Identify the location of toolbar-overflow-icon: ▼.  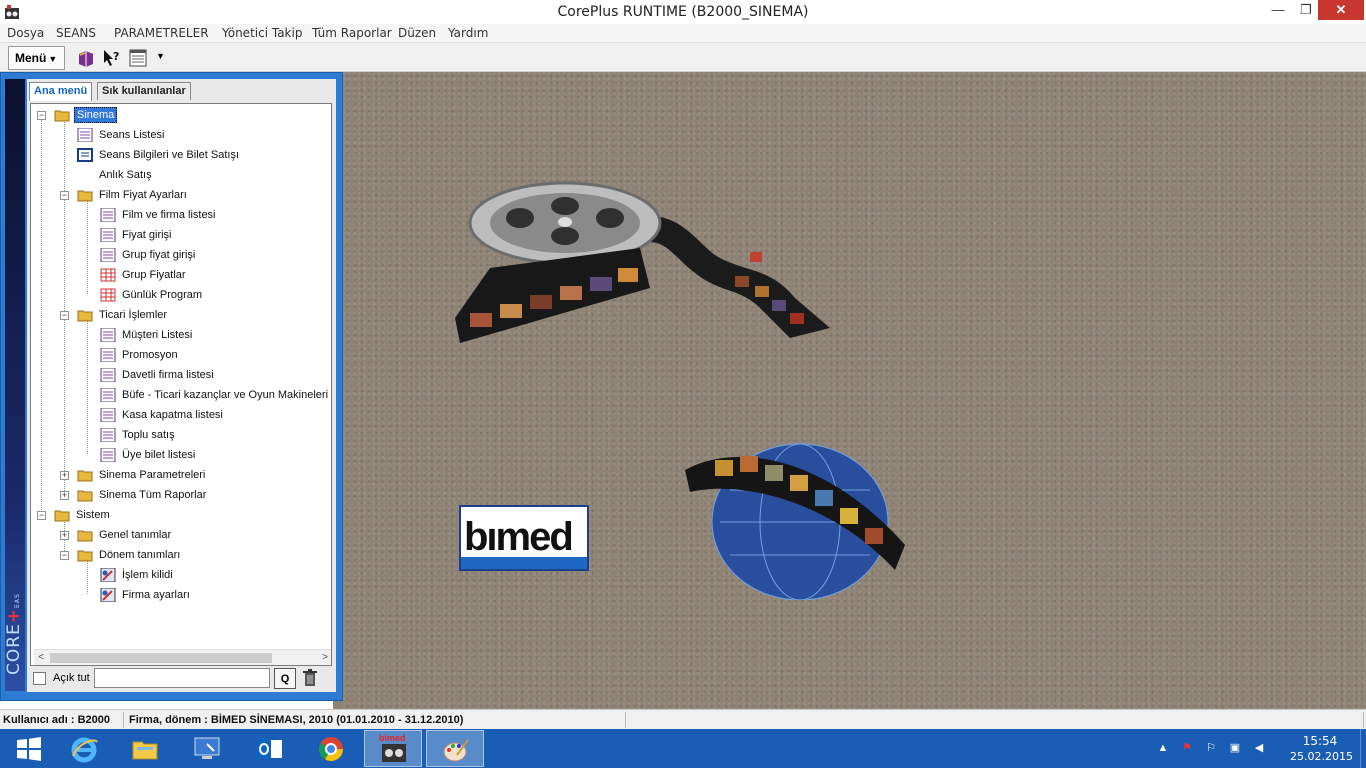
(160, 56).